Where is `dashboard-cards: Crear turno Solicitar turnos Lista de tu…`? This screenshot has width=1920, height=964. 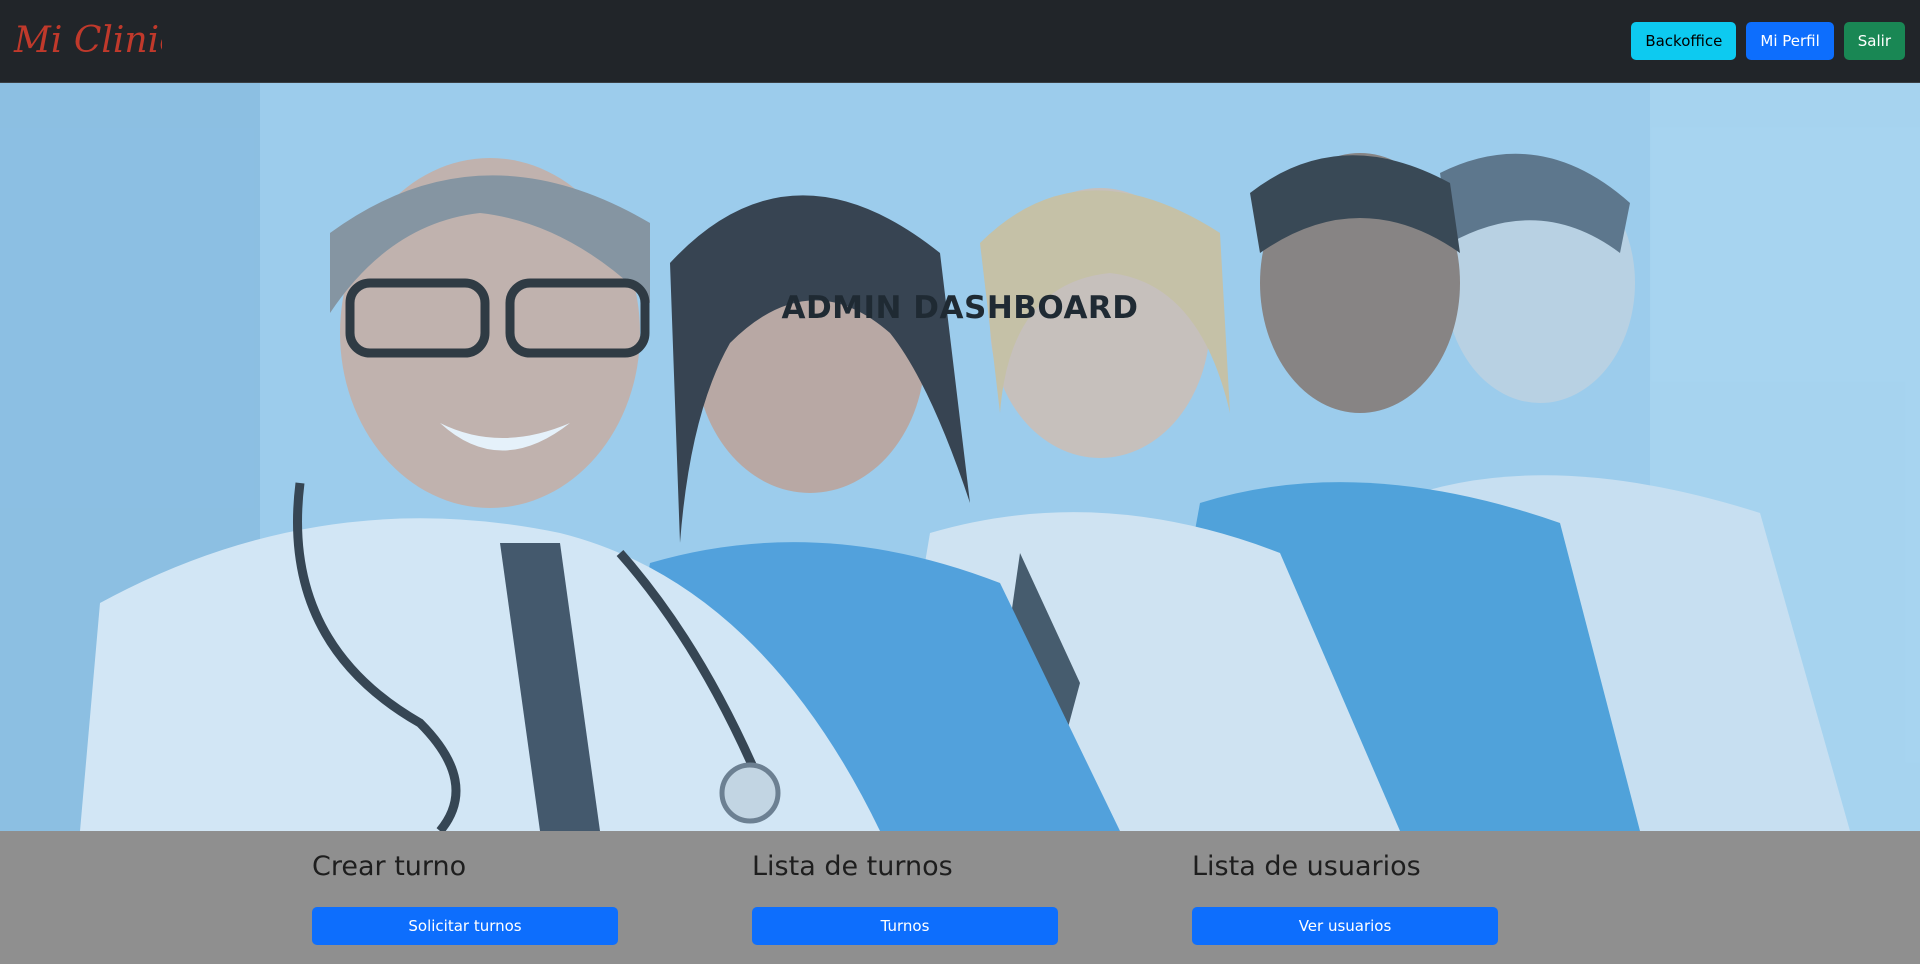
dashboard-cards: Crear turno Solicitar turnos Lista de tu… is located at coordinates (960, 897).